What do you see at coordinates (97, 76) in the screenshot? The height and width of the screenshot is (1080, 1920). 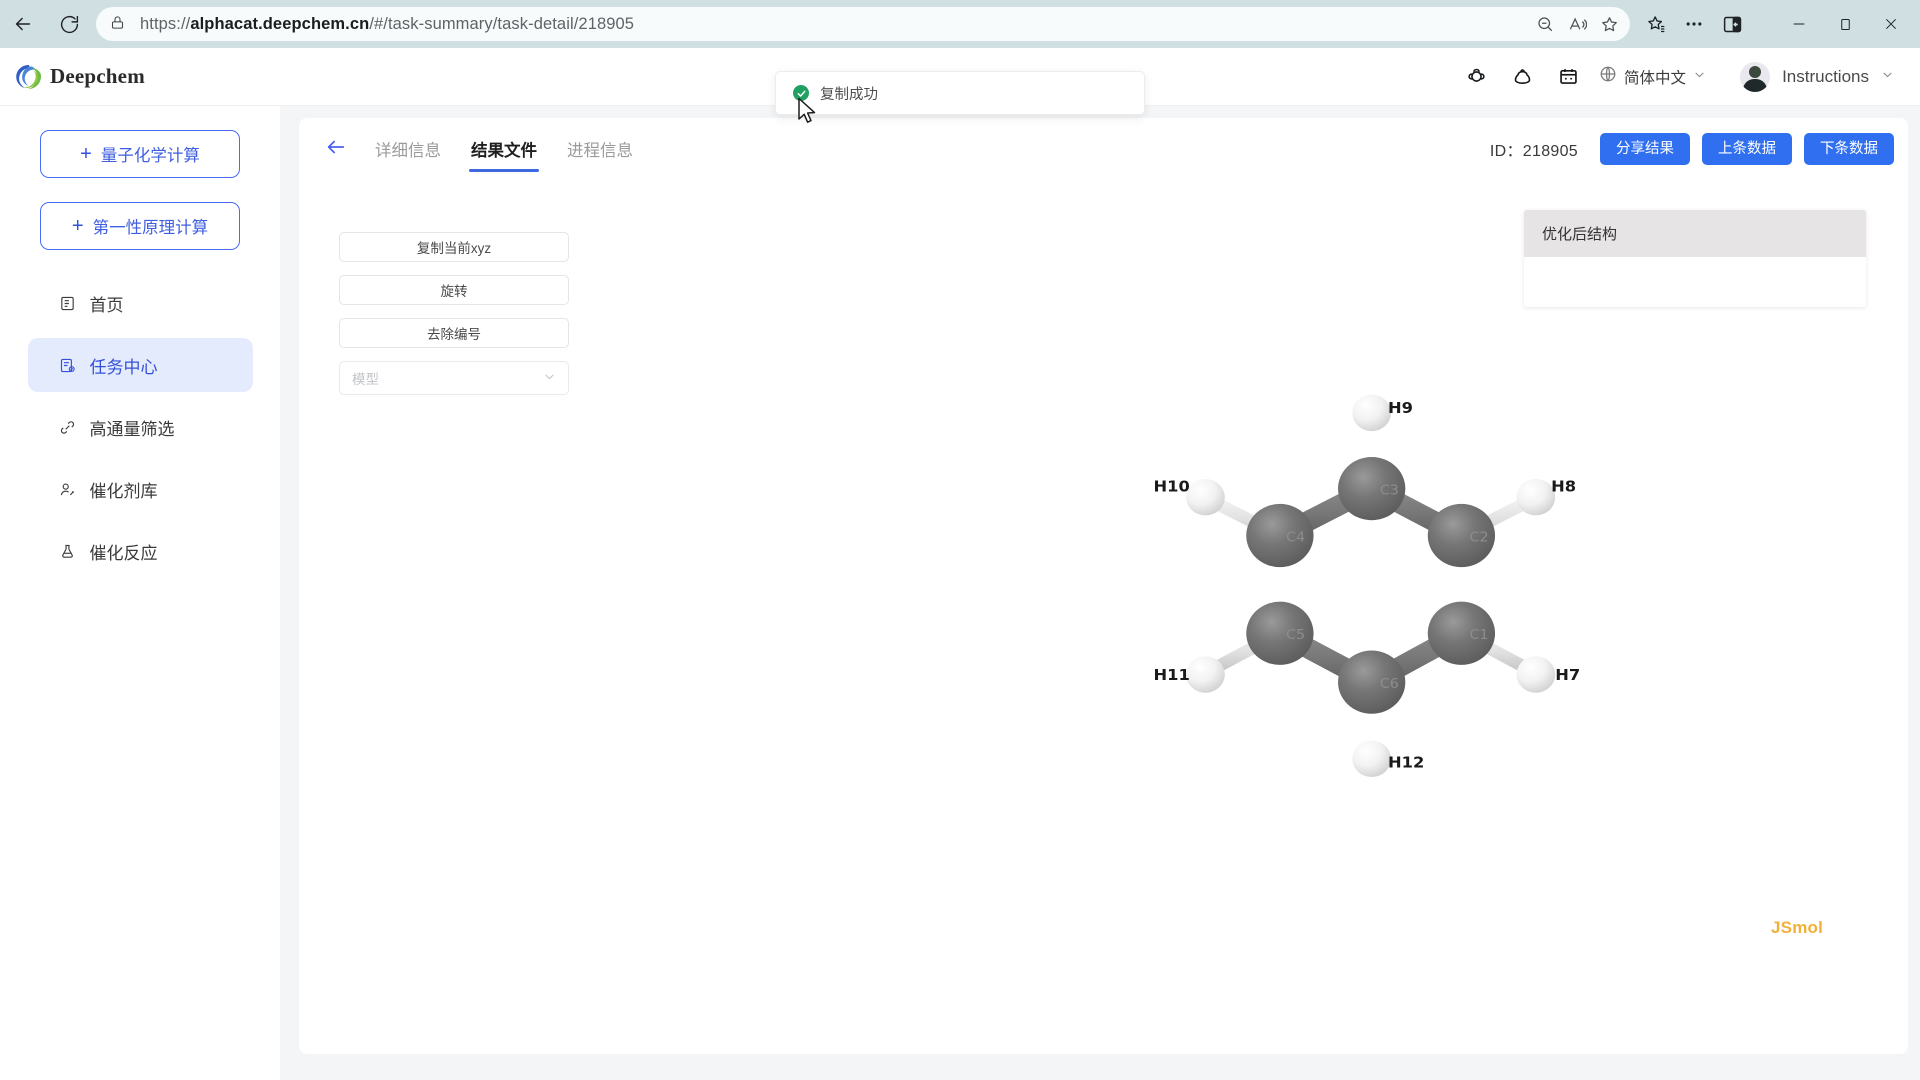 I see `brand-name: Deepchem` at bounding box center [97, 76].